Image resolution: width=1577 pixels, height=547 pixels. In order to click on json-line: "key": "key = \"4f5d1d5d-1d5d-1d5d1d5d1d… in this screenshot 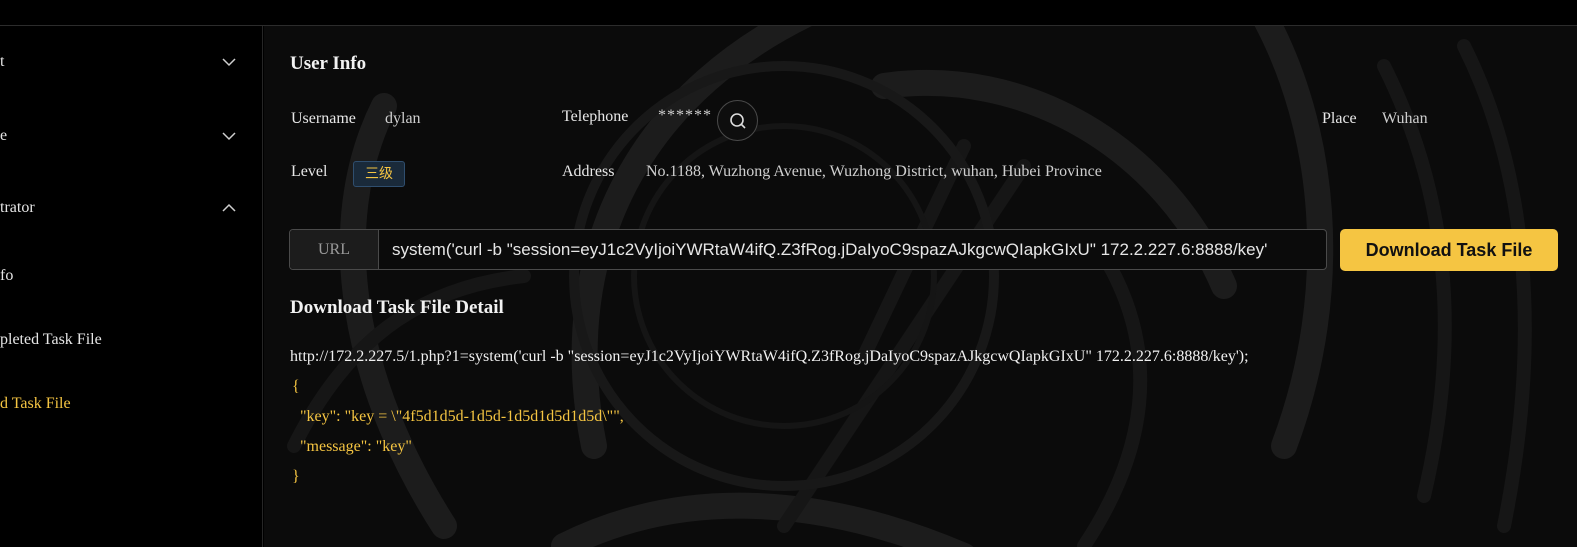, I will do `click(458, 416)`.